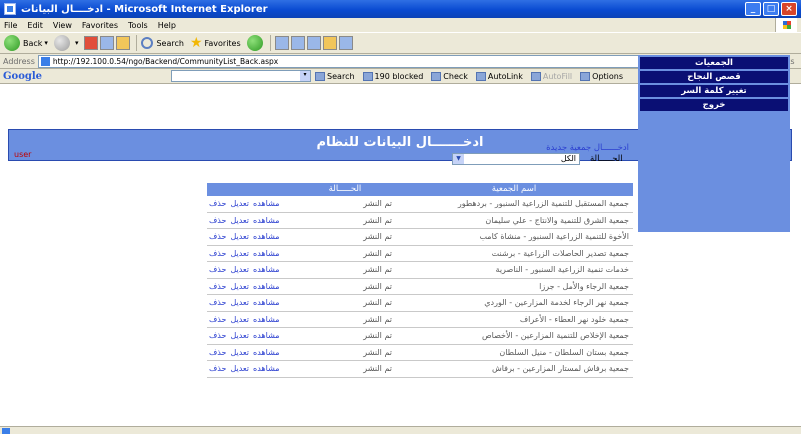 The image size is (801, 434). Describe the element at coordinates (345, 189) in the screenshot. I see `status-header: الحـــــالة` at that location.